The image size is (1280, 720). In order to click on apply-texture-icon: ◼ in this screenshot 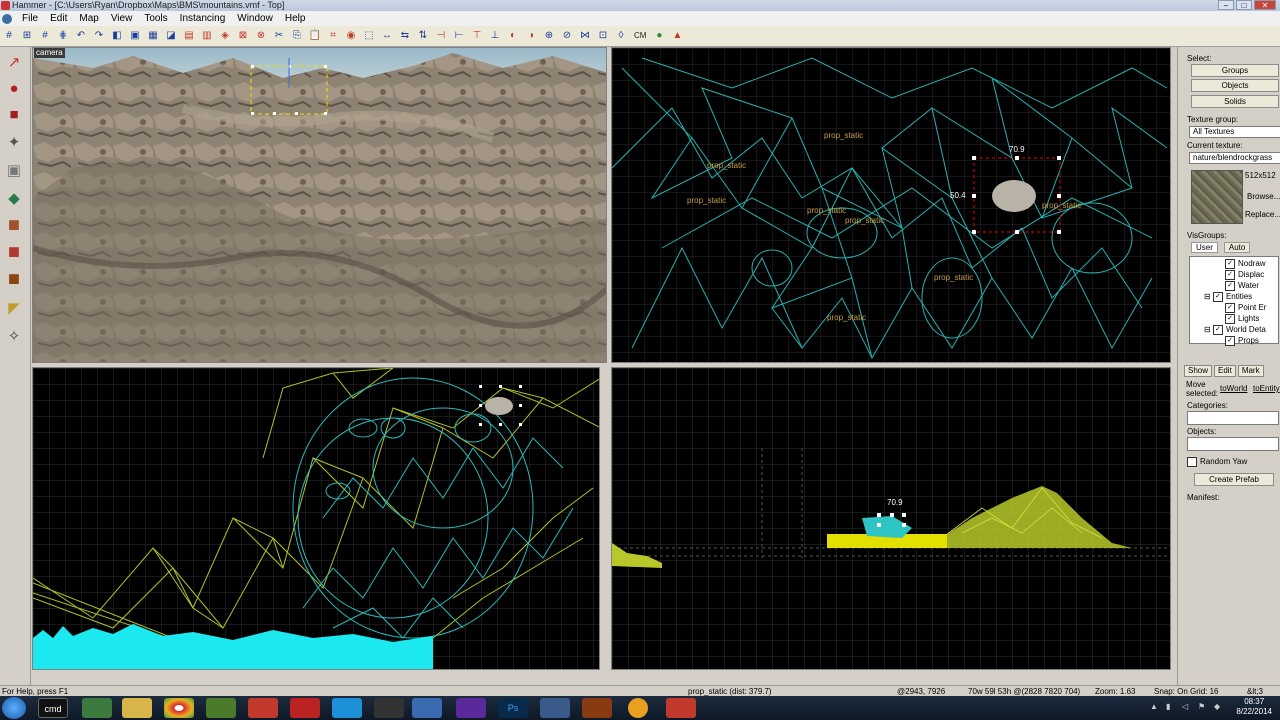, I will do `click(14, 225)`.